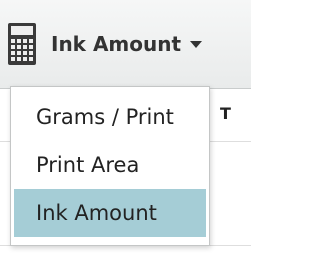 This screenshot has height=258, width=320. What do you see at coordinates (110, 117) in the screenshot?
I see `menu-item-grams-per-print: Grams / Print` at bounding box center [110, 117].